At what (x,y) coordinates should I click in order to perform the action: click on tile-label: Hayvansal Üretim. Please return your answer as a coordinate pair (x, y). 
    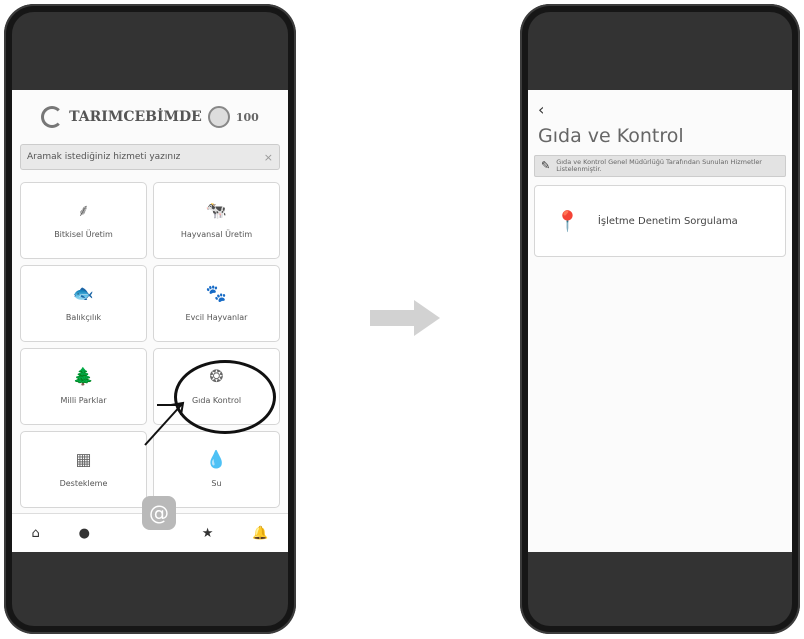
    Looking at the image, I should click on (216, 234).